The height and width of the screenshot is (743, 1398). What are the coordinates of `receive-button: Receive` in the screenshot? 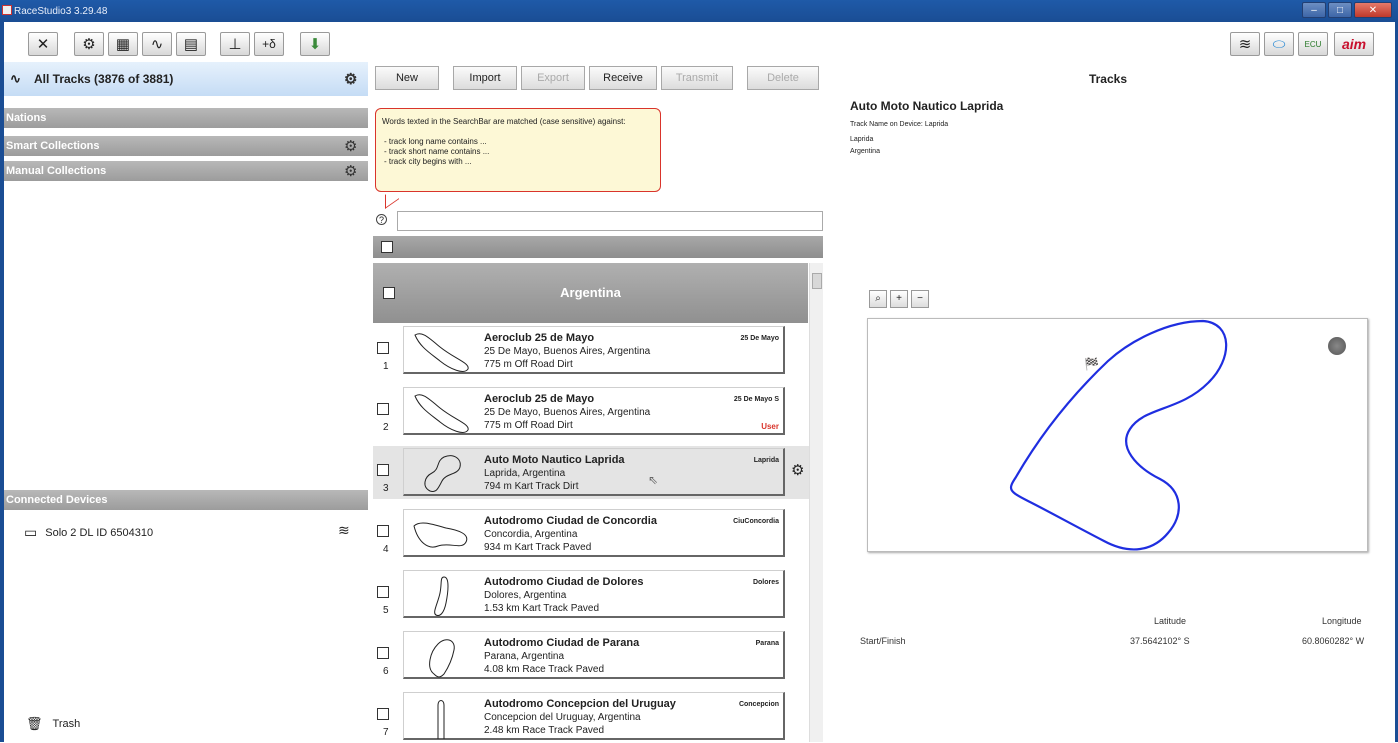 It's located at (623, 78).